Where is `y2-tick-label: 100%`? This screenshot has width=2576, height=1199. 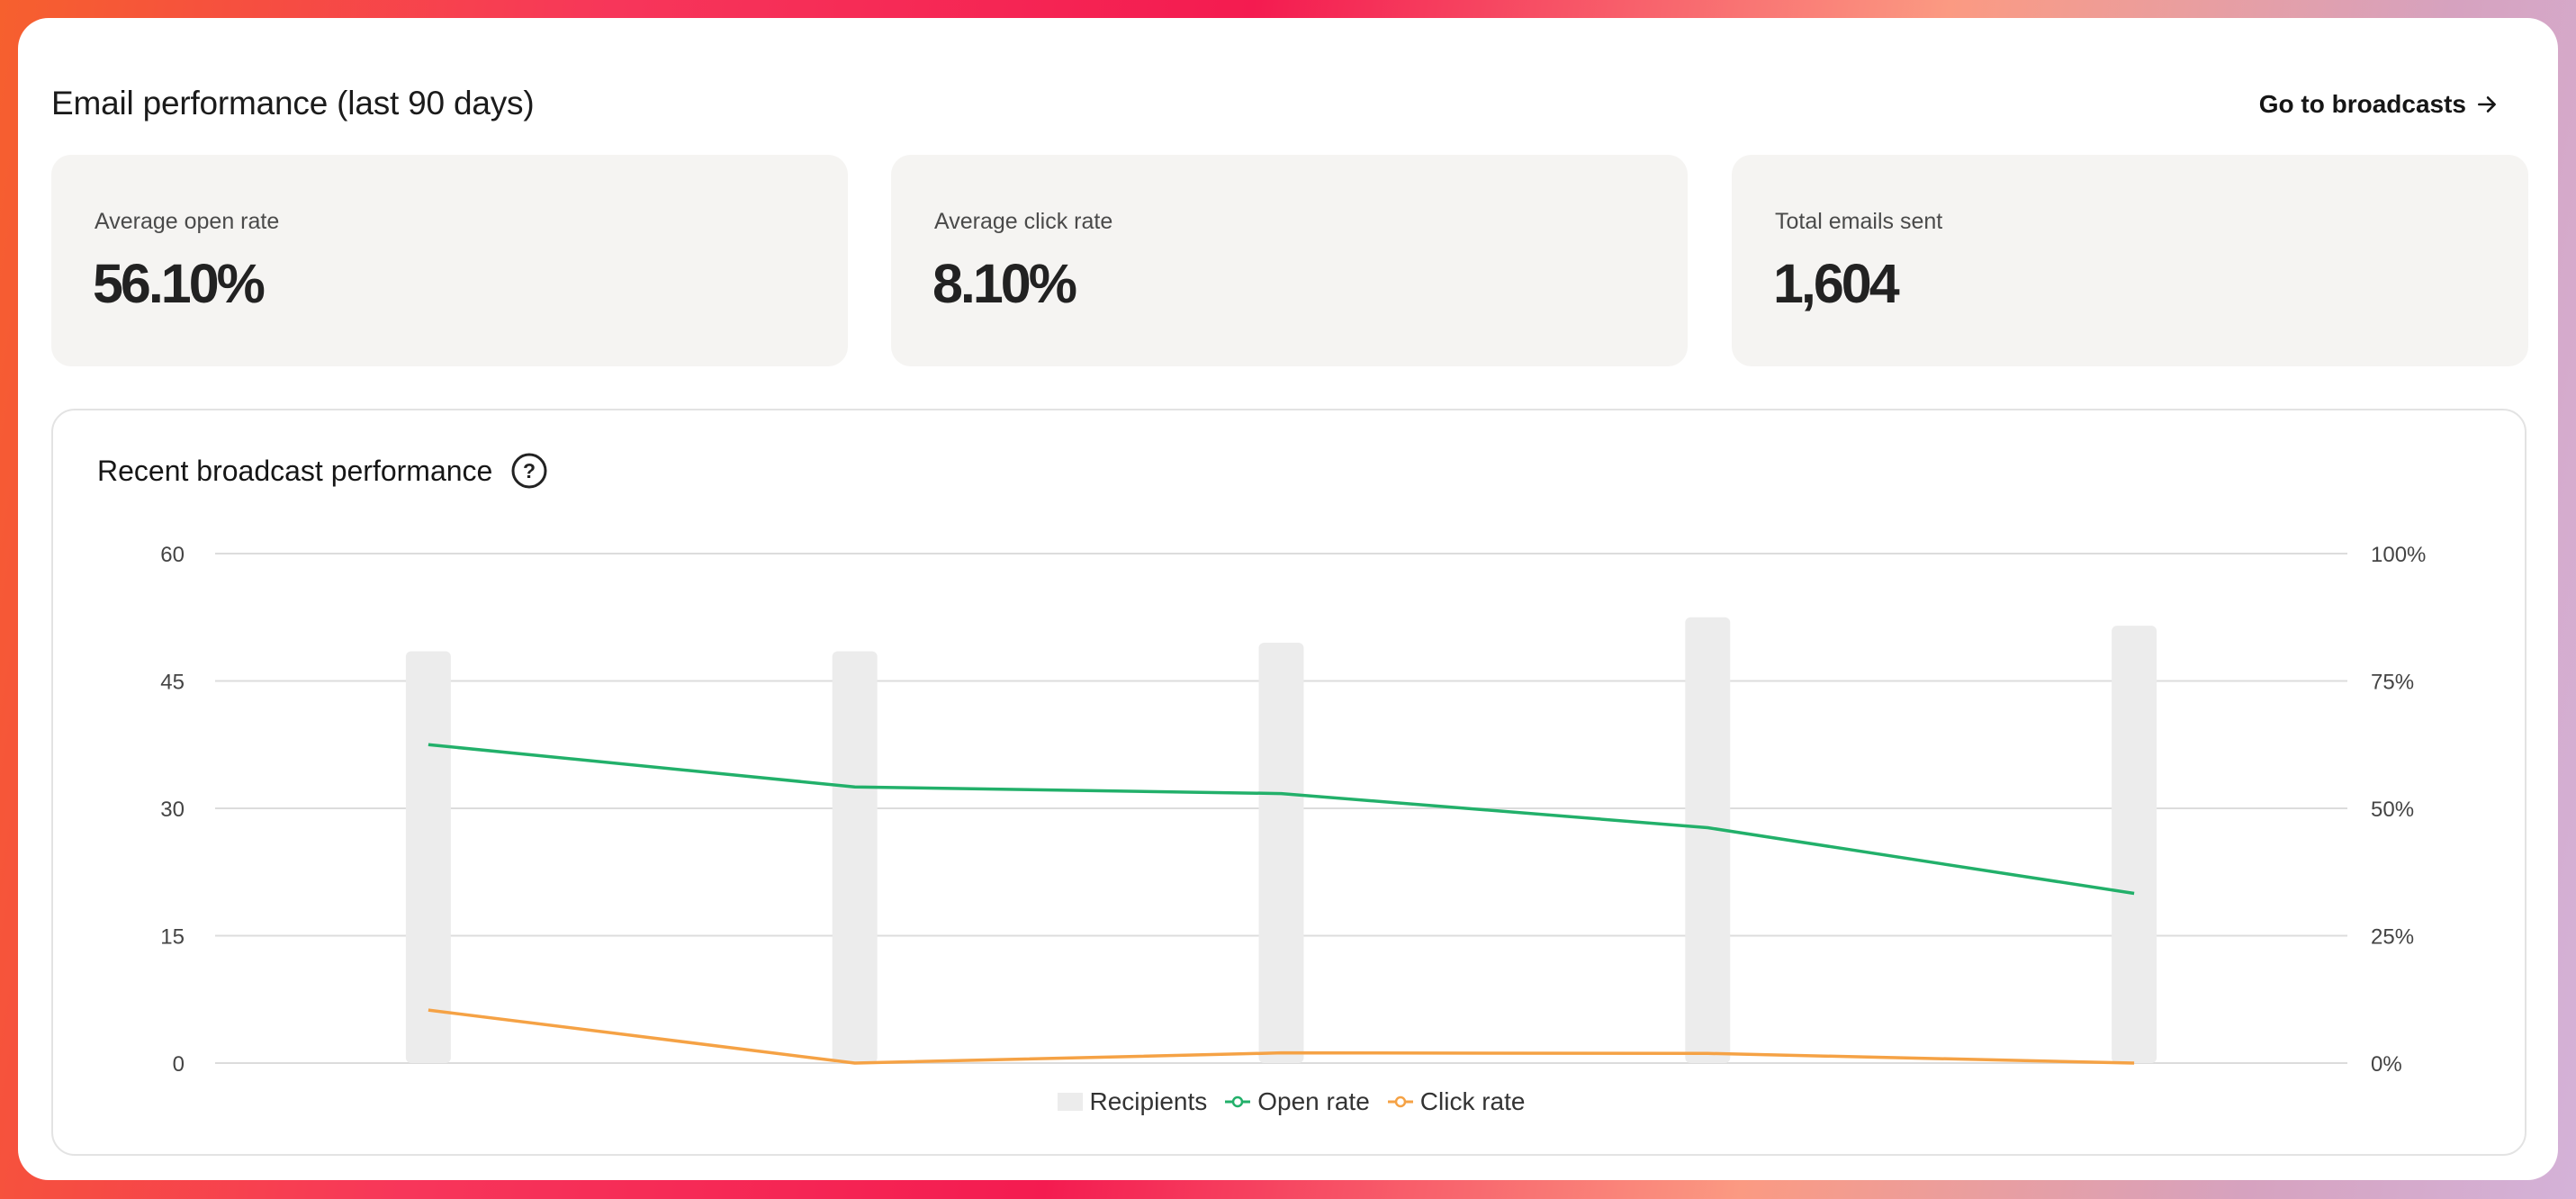 y2-tick-label: 100% is located at coordinates (2398, 555).